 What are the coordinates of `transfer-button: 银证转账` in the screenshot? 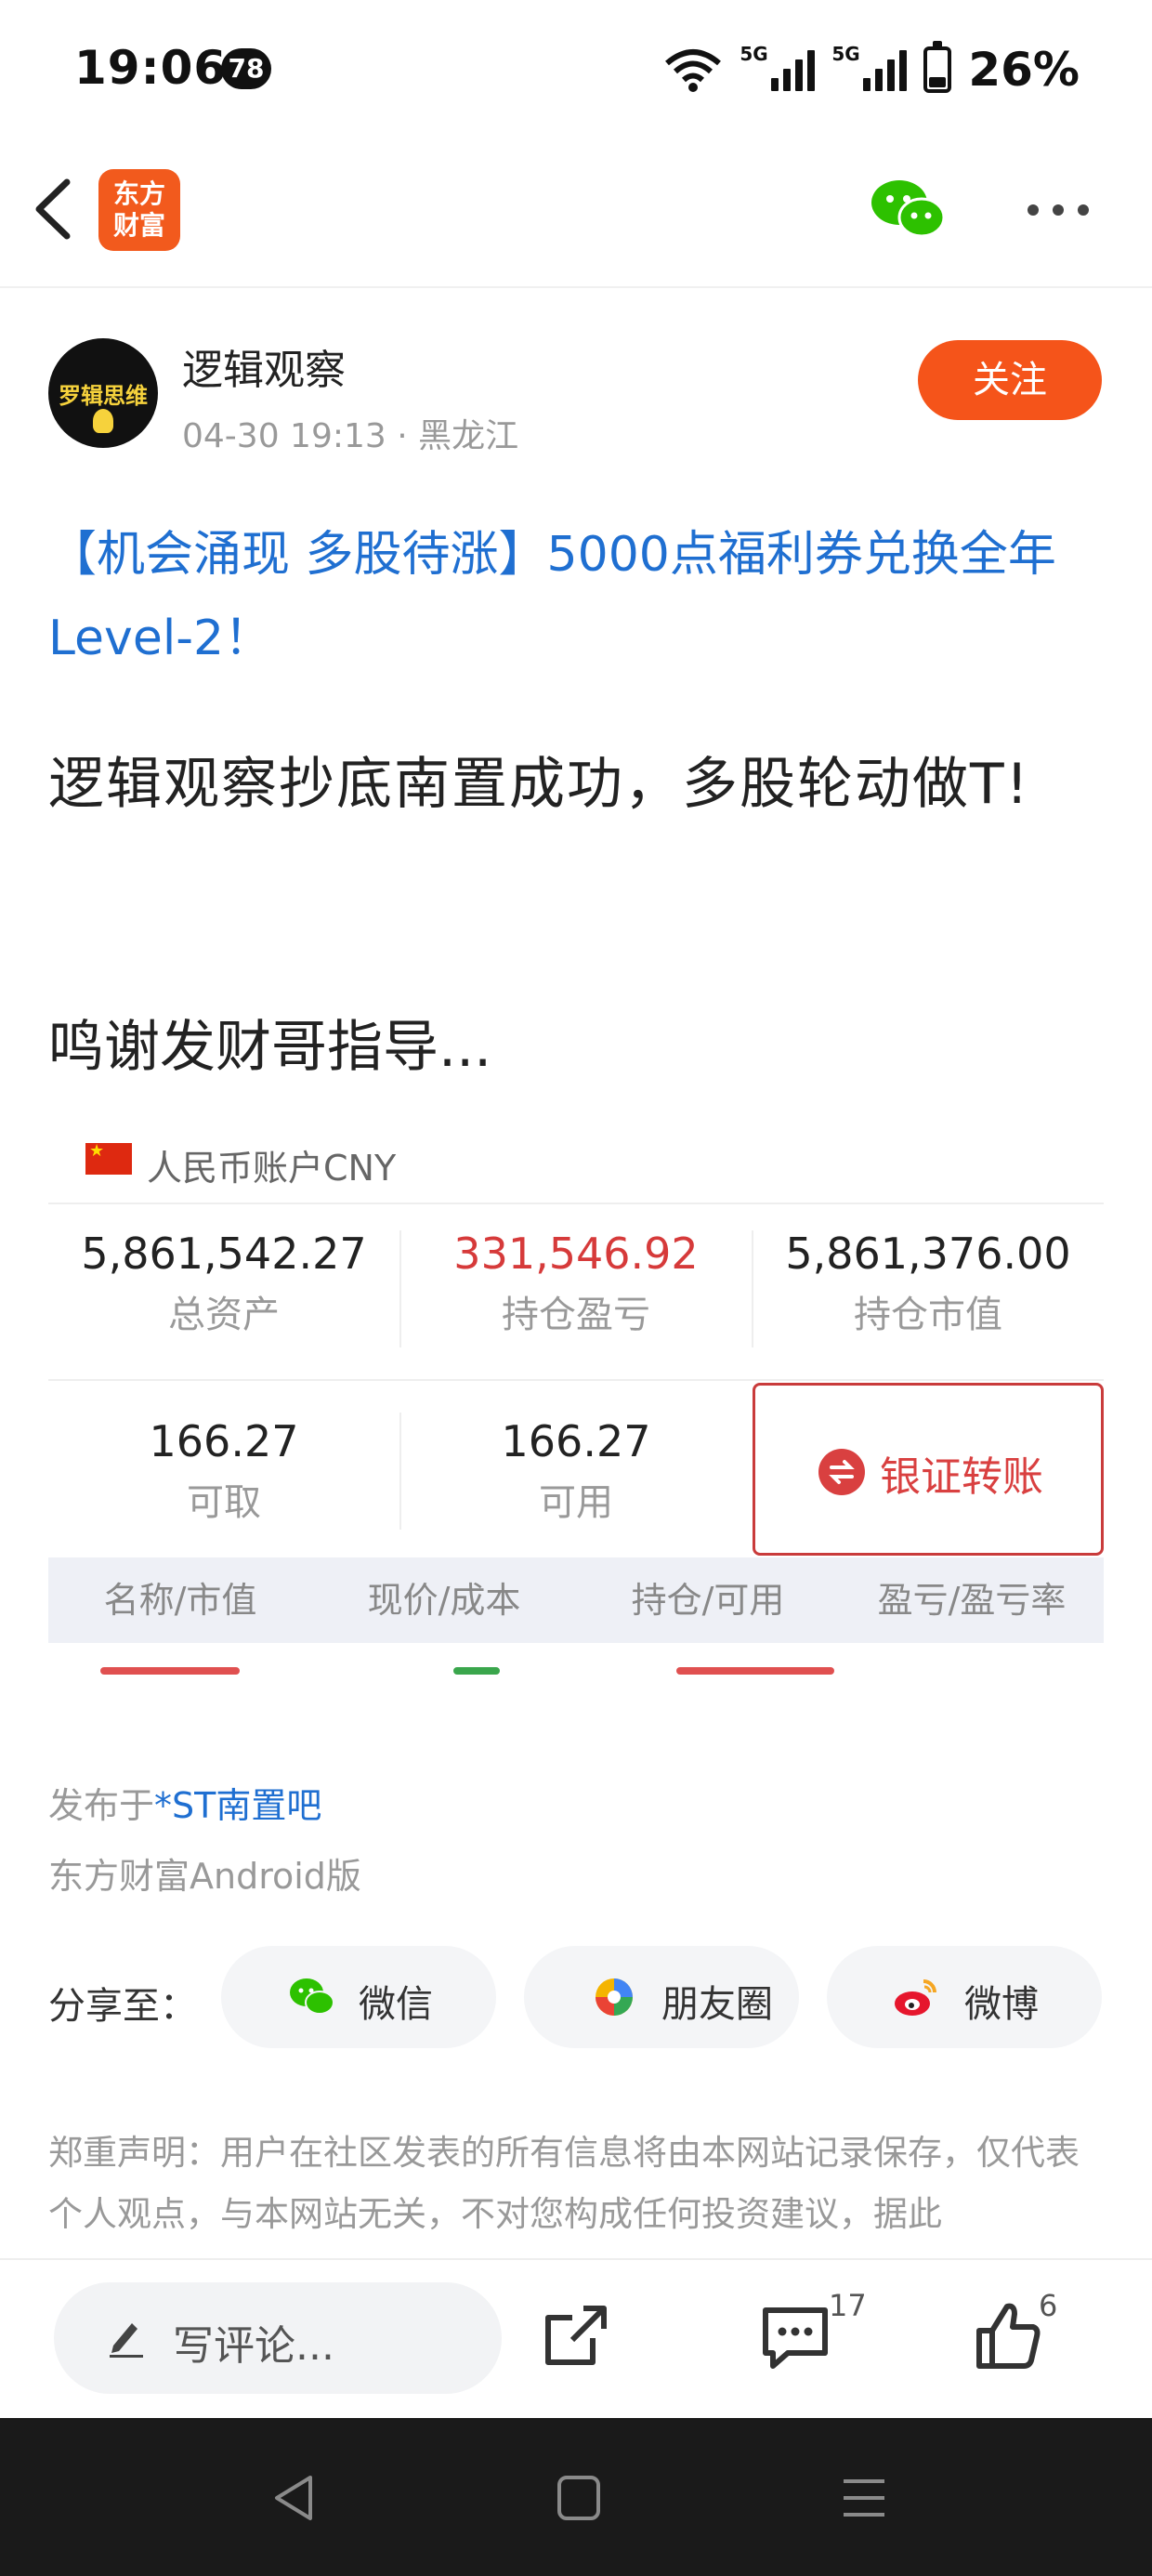 It's located at (928, 1469).